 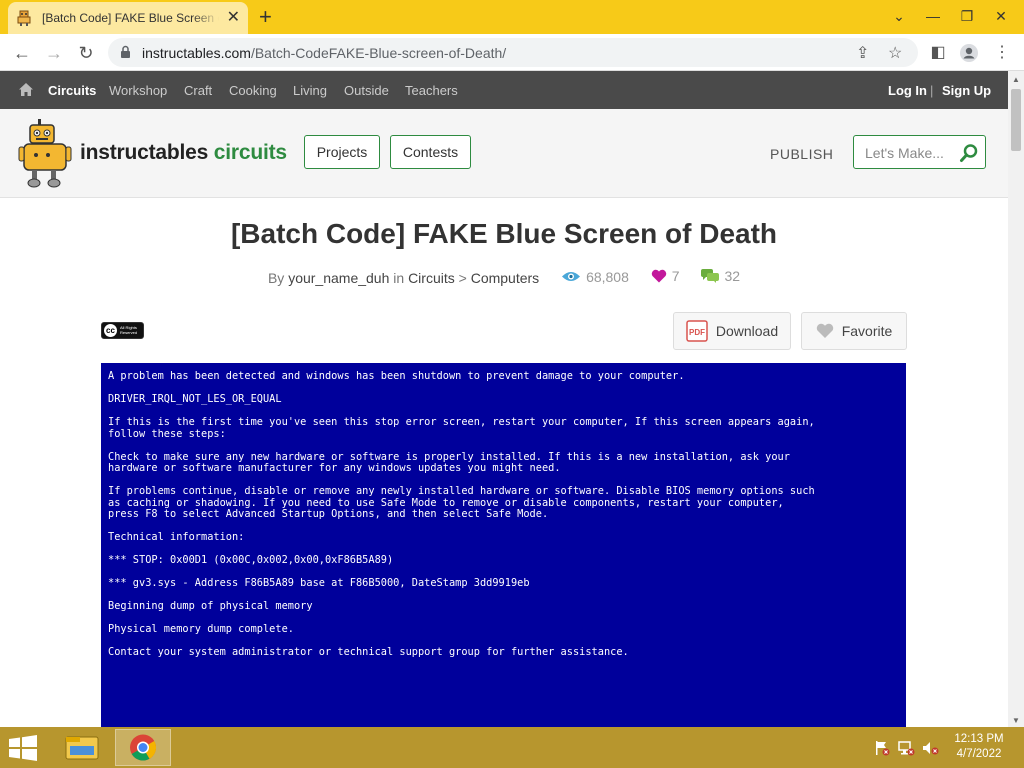 I want to click on clock-time: 12:13 PM, so click(x=979, y=739).